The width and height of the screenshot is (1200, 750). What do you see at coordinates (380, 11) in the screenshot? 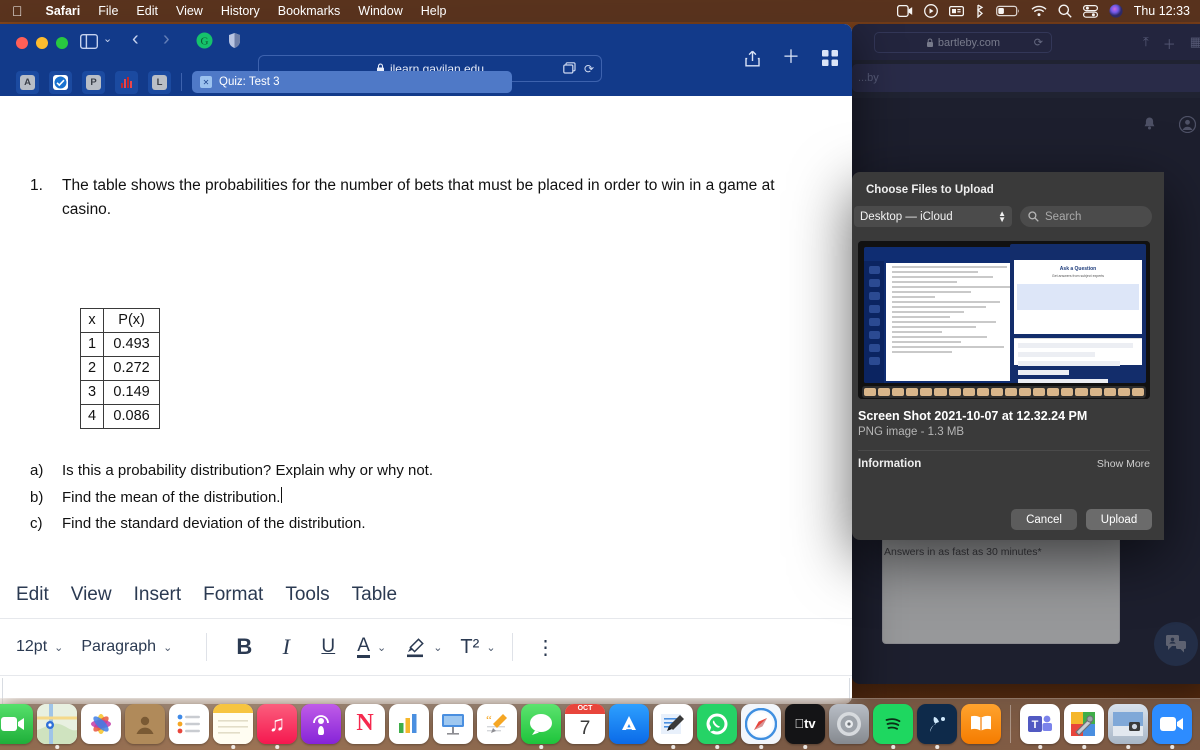
I see `menu-item-window: Window` at bounding box center [380, 11].